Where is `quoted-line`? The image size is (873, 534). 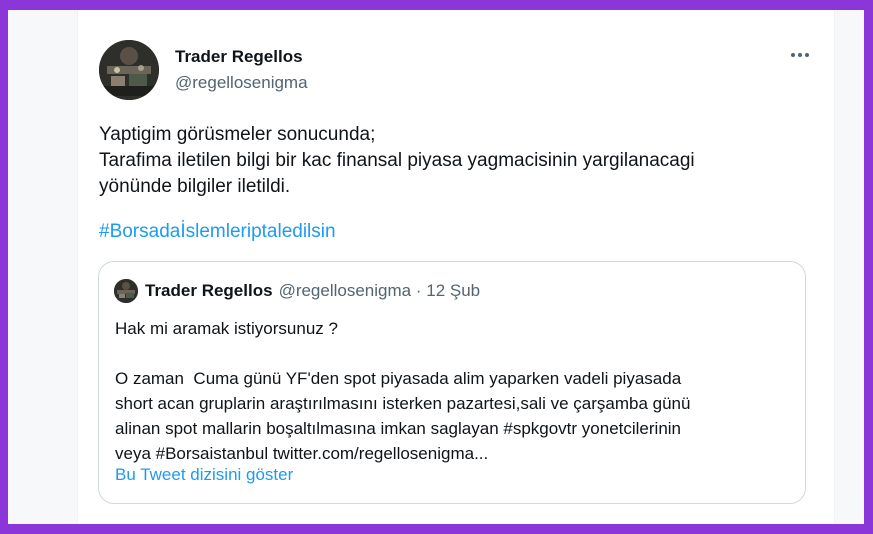
quoted-line is located at coordinates (455, 353).